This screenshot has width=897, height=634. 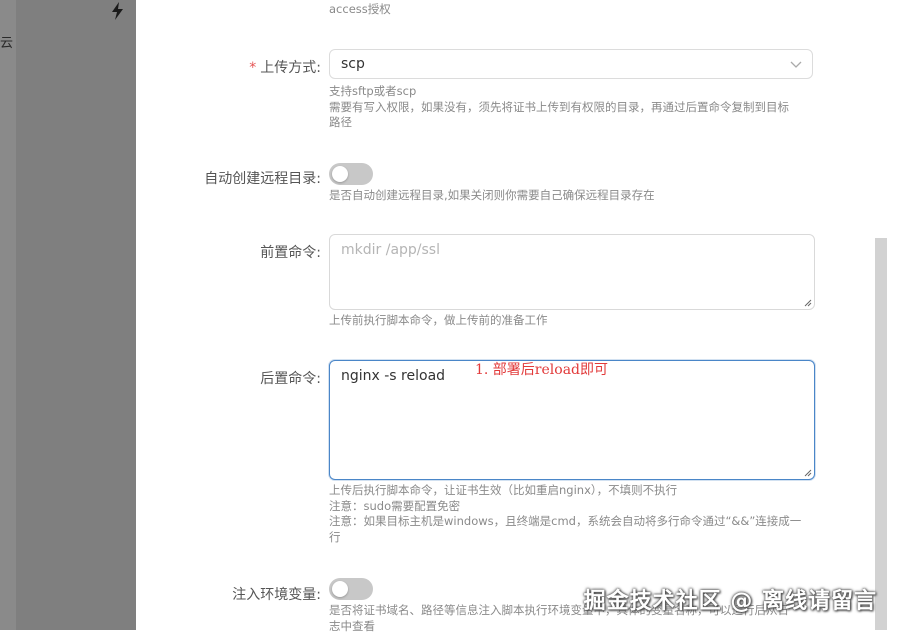 What do you see at coordinates (253, 68) in the screenshot?
I see `required-mark: *` at bounding box center [253, 68].